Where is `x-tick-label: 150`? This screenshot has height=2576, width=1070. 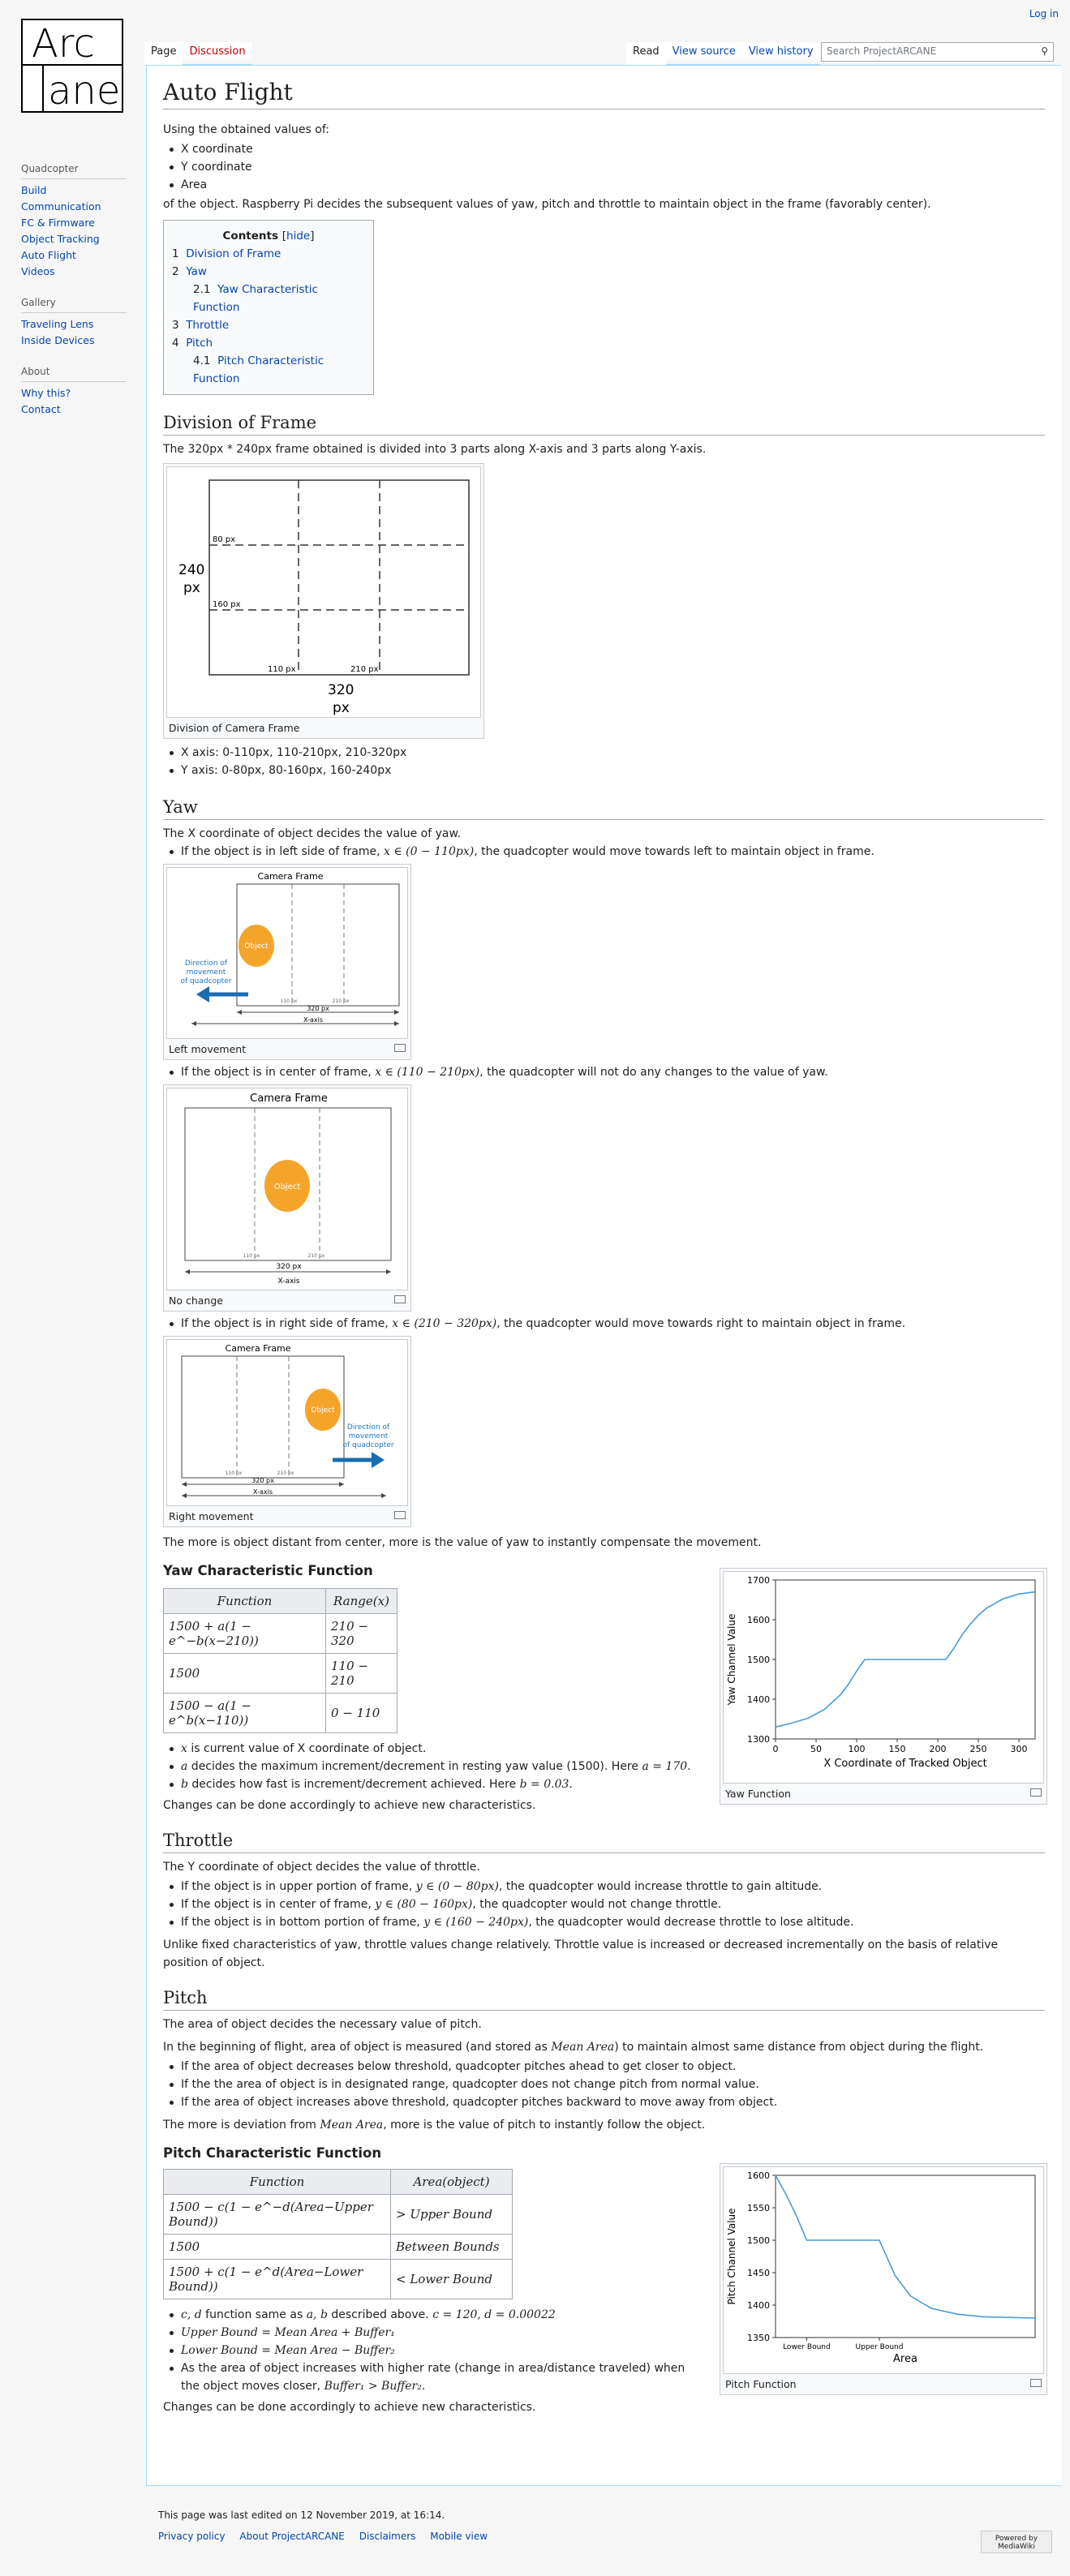 x-tick-label: 150 is located at coordinates (897, 1749).